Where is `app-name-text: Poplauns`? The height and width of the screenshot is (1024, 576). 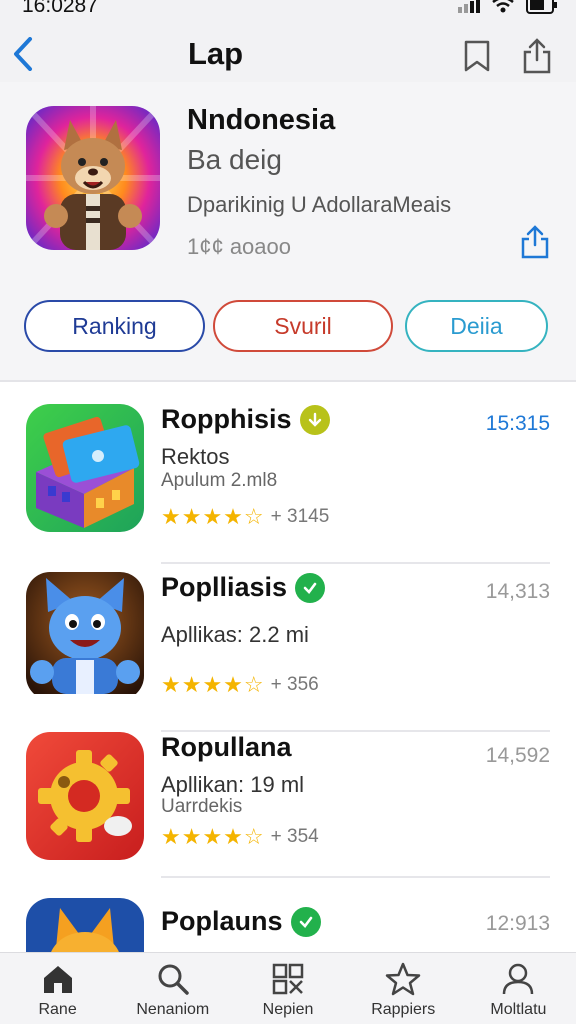
app-name-text: Poplauns is located at coordinates (222, 921).